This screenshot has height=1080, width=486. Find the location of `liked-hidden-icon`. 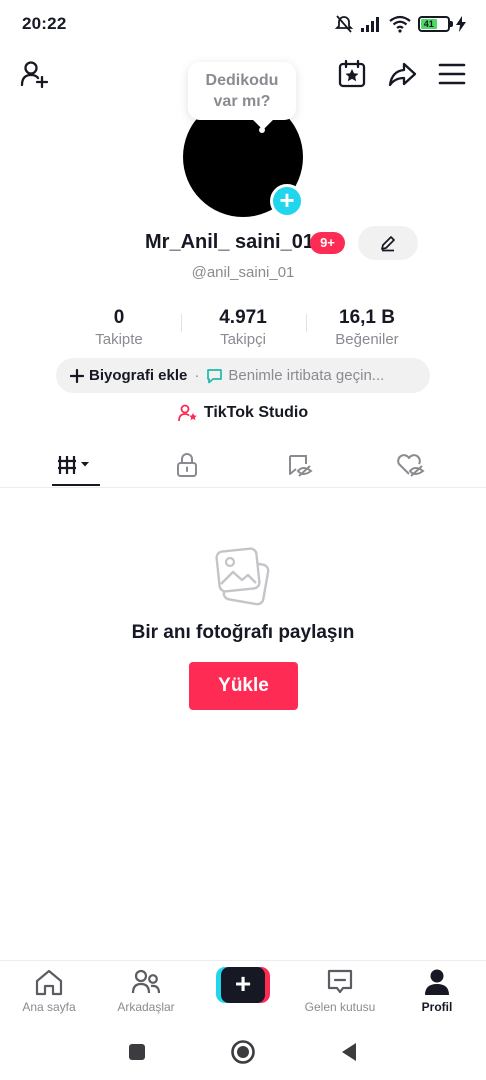

liked-hidden-icon is located at coordinates (411, 465).